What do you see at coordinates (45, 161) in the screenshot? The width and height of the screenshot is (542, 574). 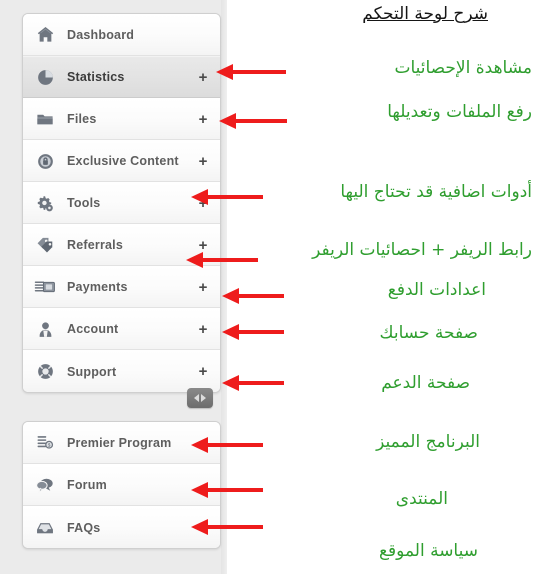 I see `lock-badge-icon` at bounding box center [45, 161].